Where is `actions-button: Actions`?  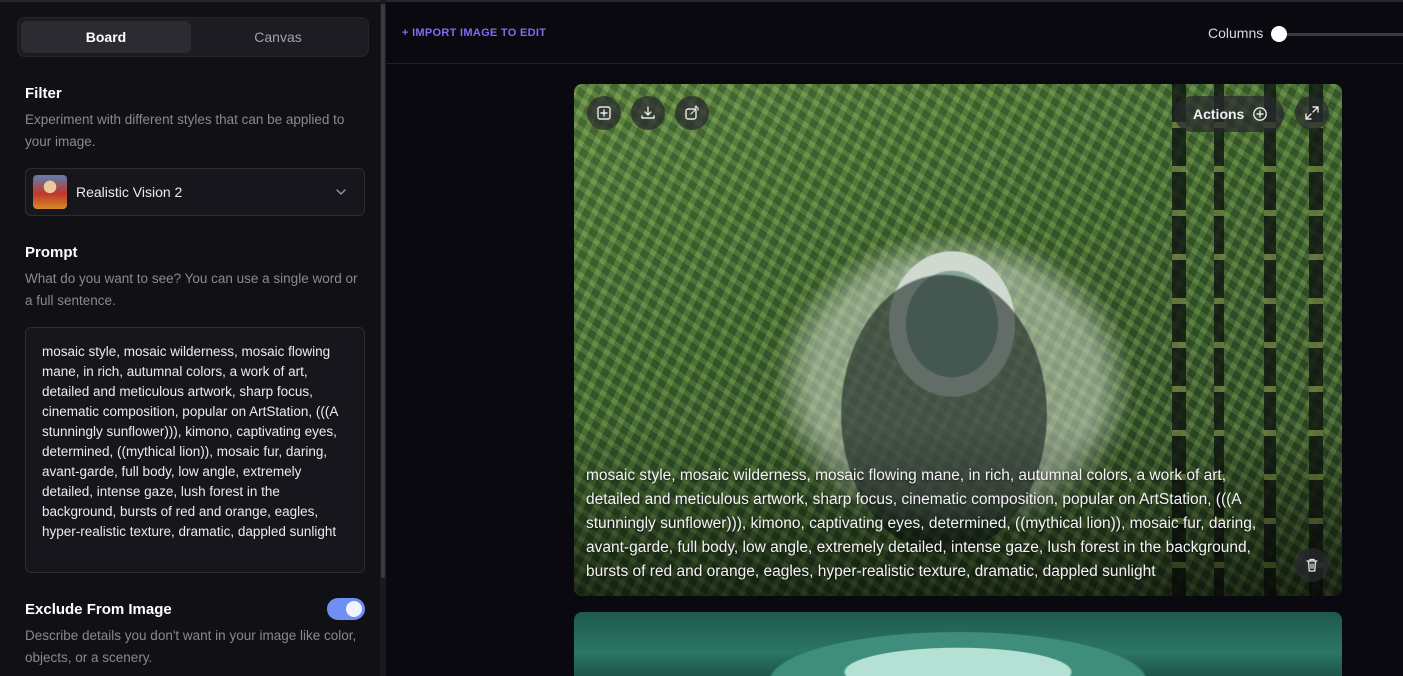 actions-button: Actions is located at coordinates (1229, 114).